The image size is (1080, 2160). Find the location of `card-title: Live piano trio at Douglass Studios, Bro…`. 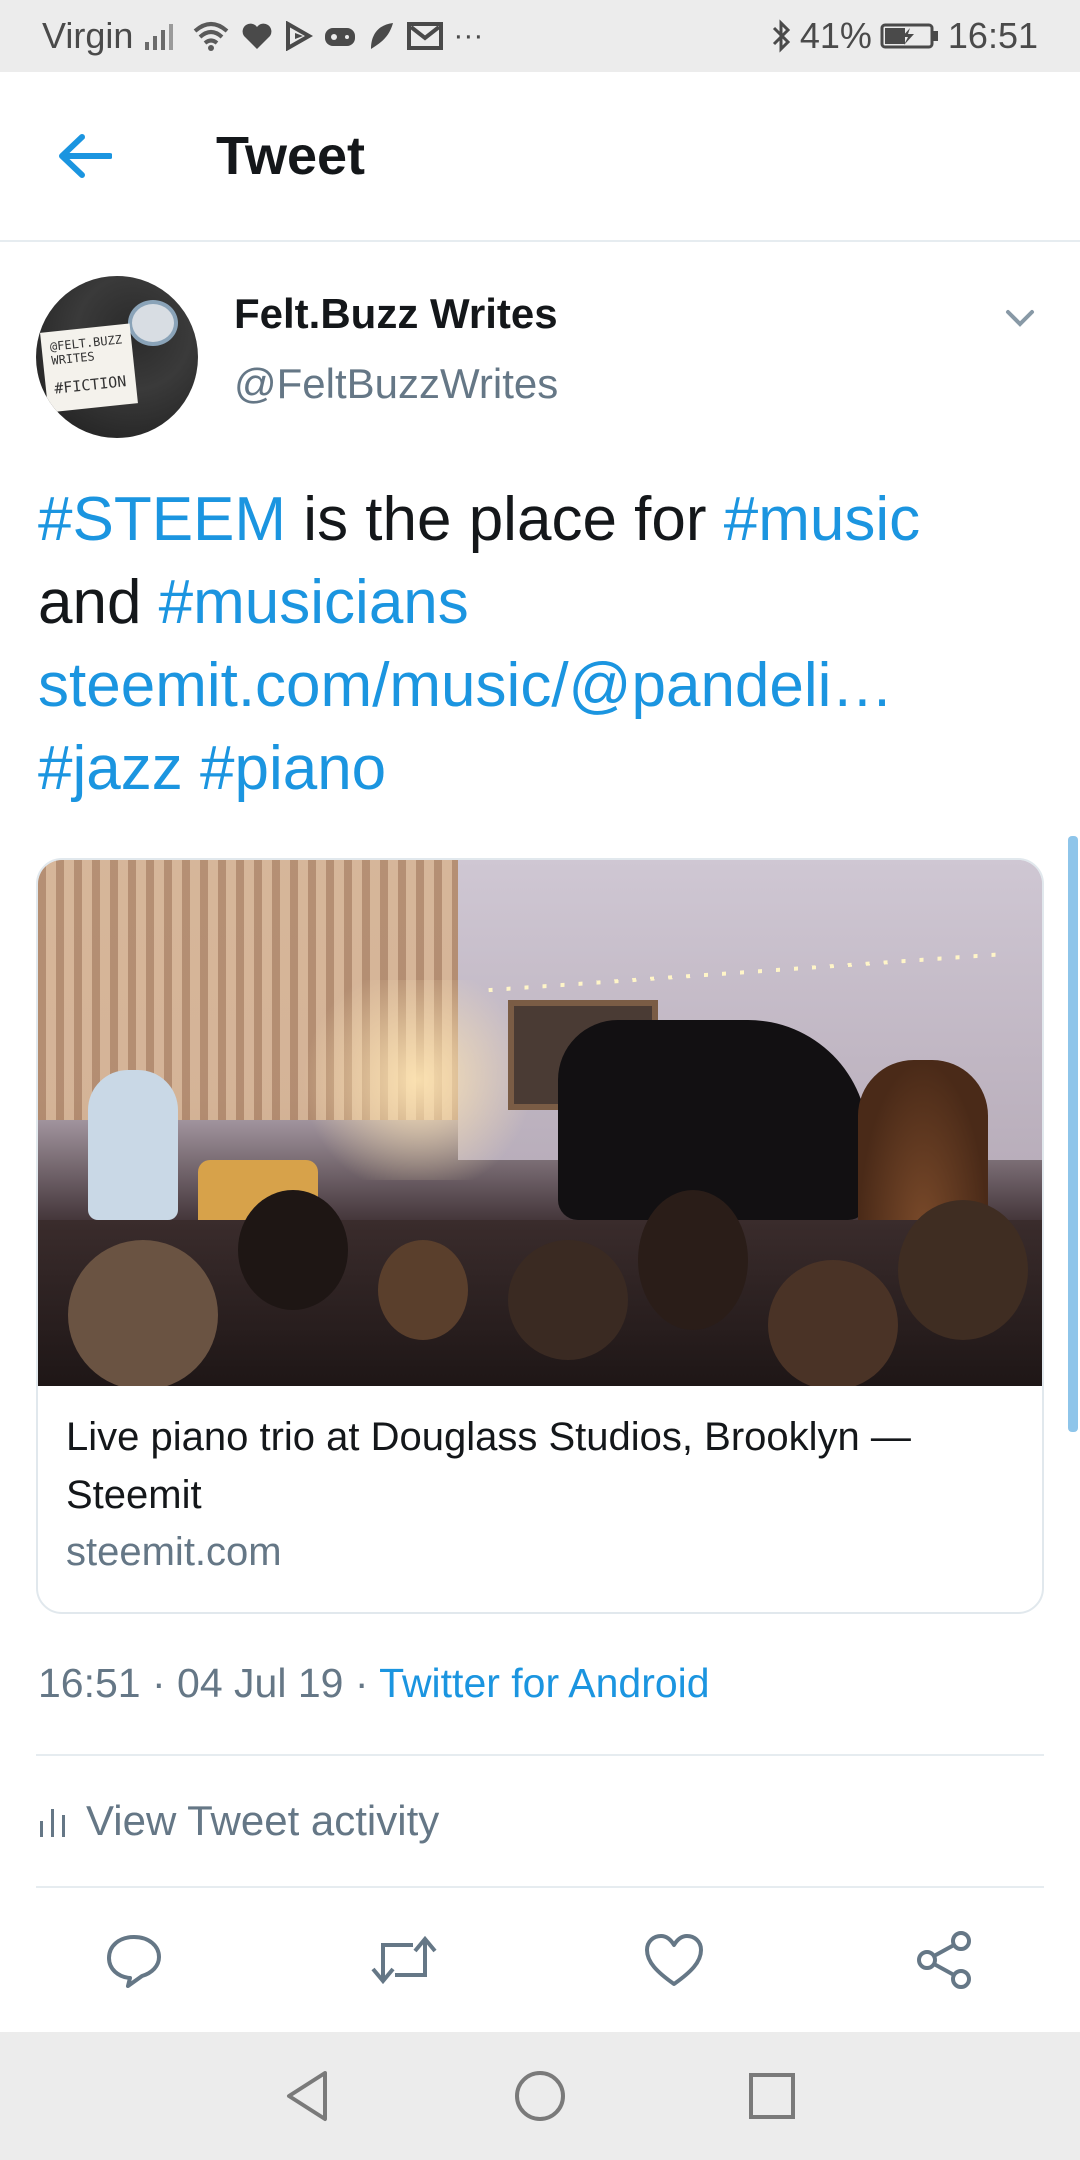

card-title: Live piano trio at Douglass Studios, Bro… is located at coordinates (488, 1466).